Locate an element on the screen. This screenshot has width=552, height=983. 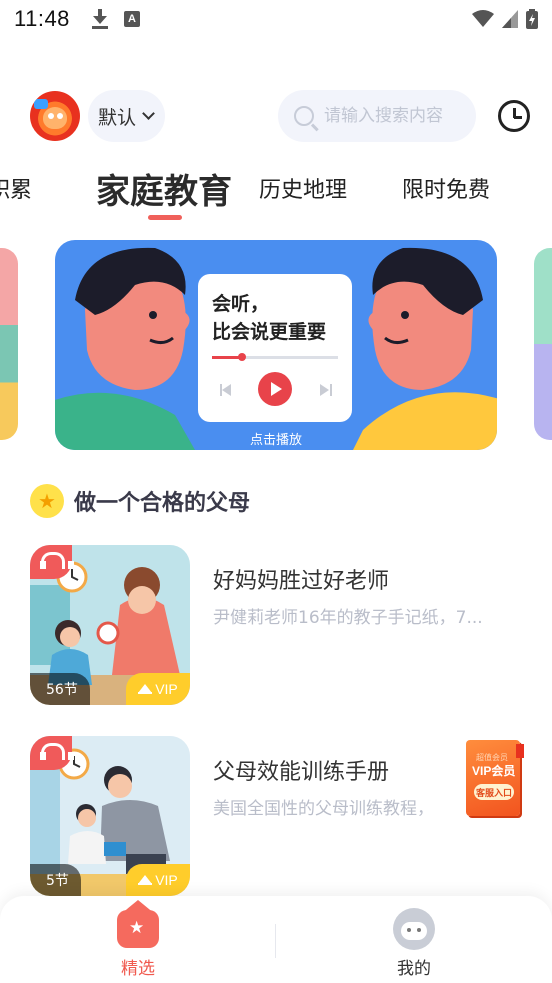
course-cover: 5节 VIP is located at coordinates (110, 816).